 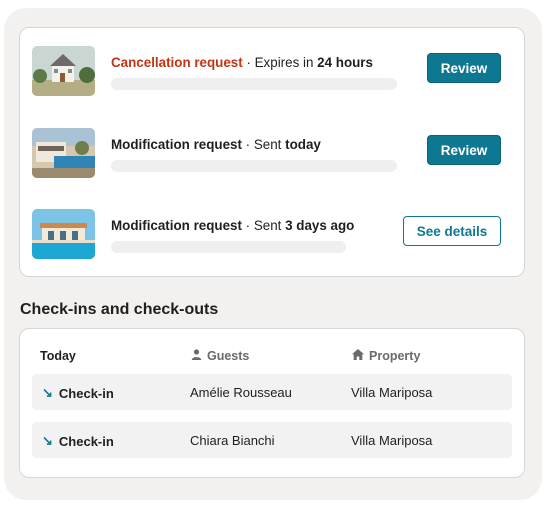 What do you see at coordinates (358, 356) in the screenshot?
I see `home-icon` at bounding box center [358, 356].